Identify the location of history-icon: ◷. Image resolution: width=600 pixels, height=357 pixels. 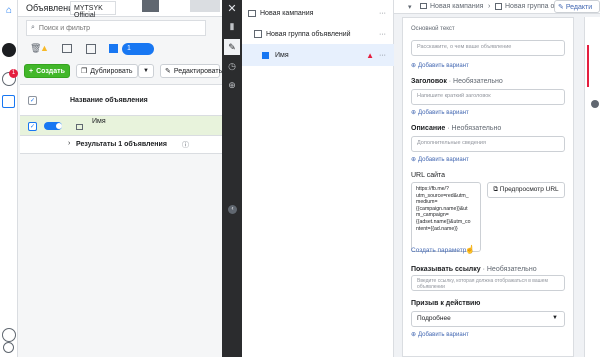
(232, 66).